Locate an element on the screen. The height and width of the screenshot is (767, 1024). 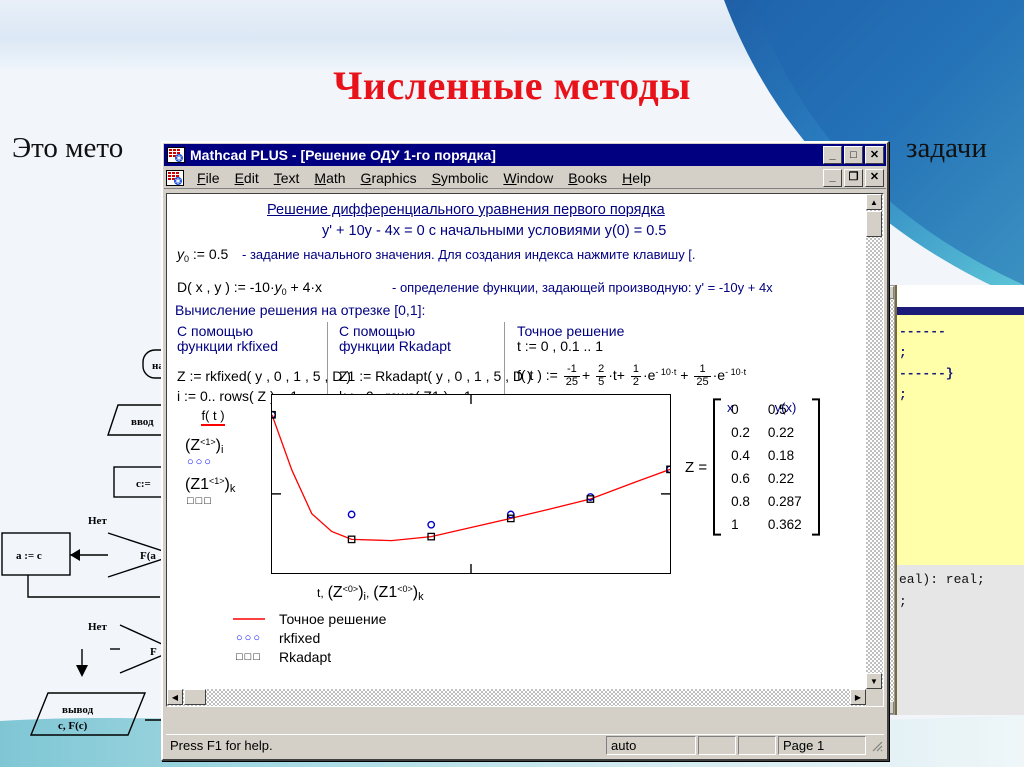
matrix-cell: 0.4 is located at coordinates (740, 455).